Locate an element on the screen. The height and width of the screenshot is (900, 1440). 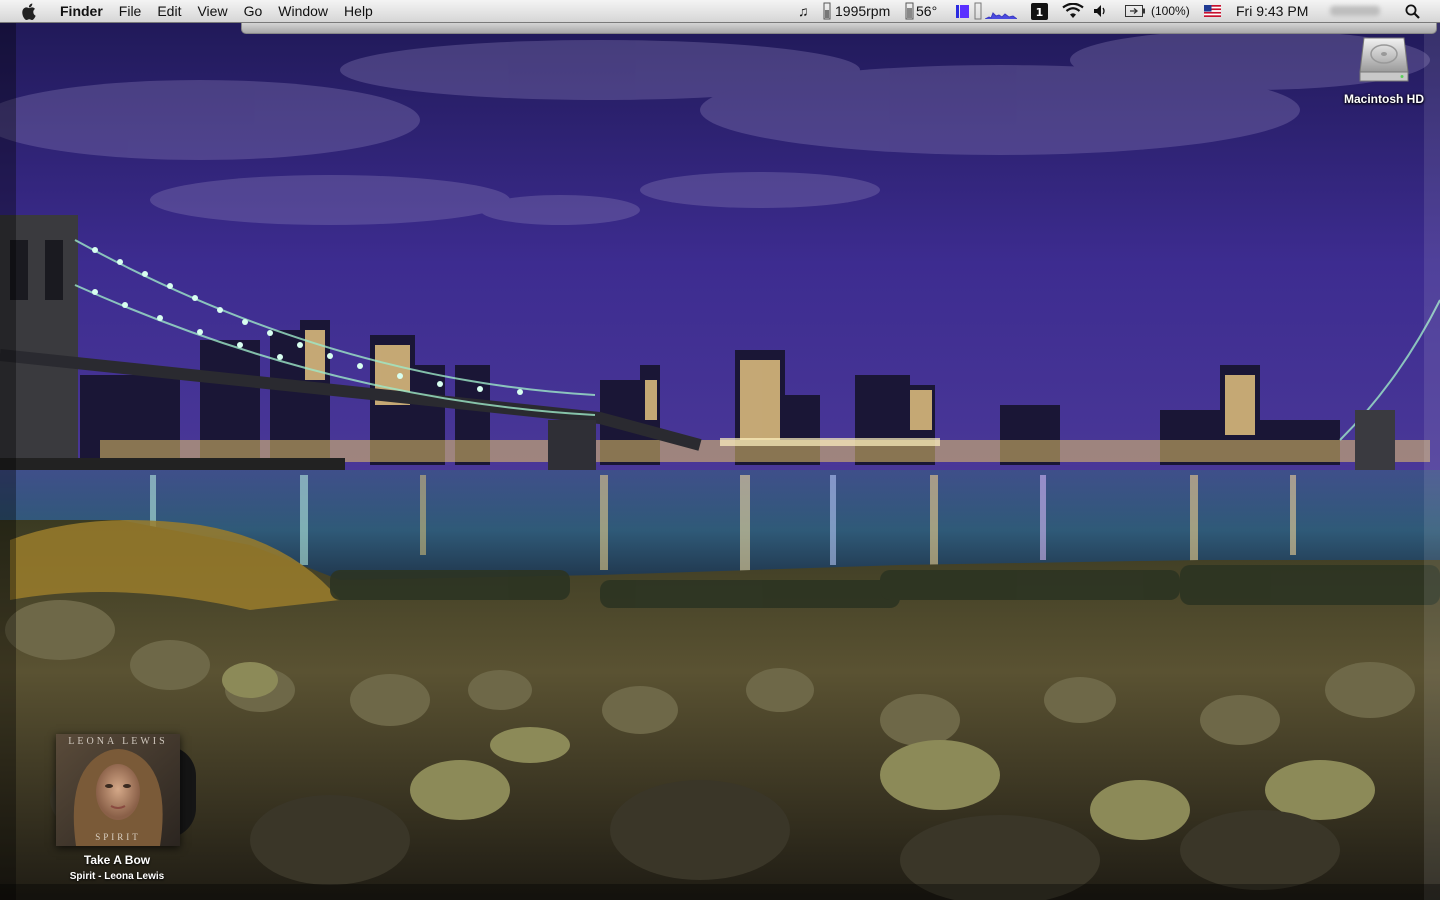
menu-window: Window is located at coordinates (303, 11).